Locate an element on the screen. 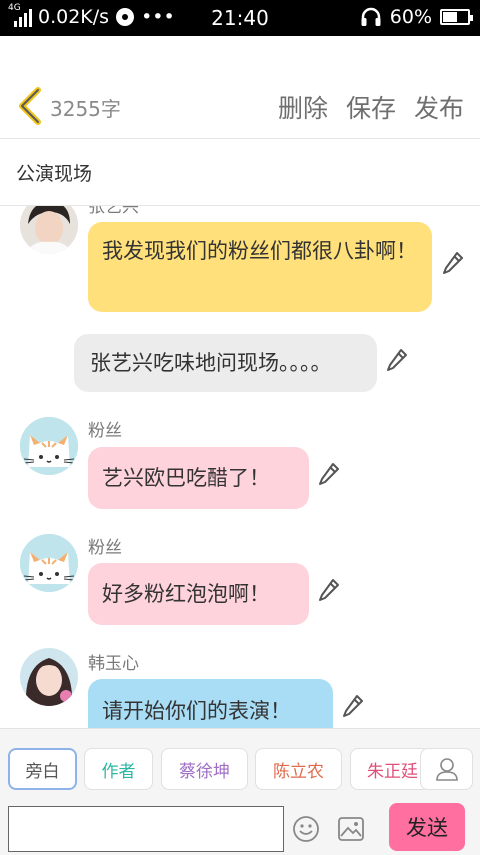  role-chip-character: 朱正廷 is located at coordinates (390, 769).